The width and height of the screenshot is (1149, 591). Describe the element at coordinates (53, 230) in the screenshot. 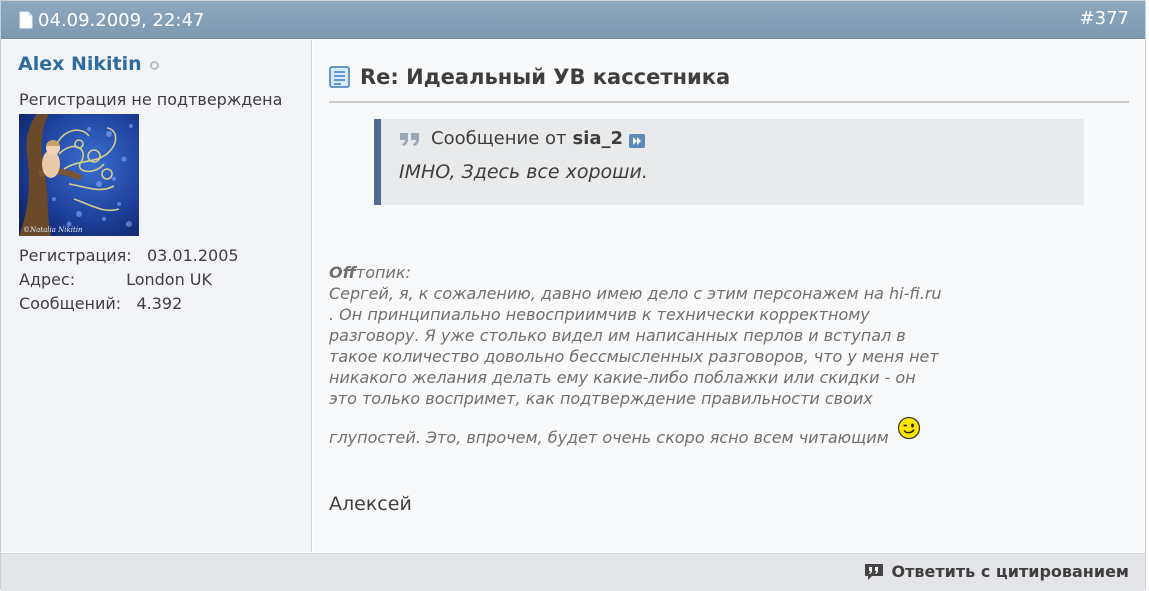

I see `svg-text: ©Natalia Nikitin` at that location.